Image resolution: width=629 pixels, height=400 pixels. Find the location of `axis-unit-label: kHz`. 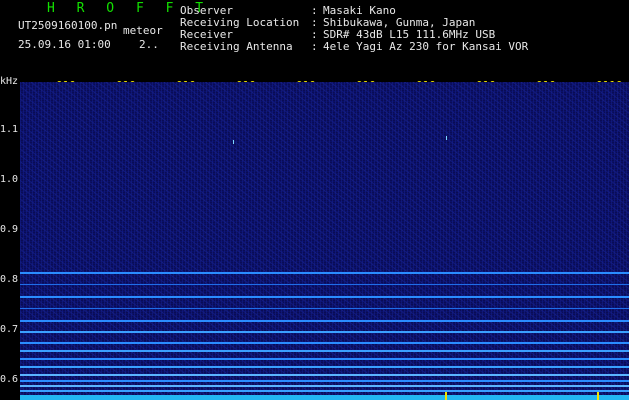

axis-unit-label: kHz is located at coordinates (9, 81).